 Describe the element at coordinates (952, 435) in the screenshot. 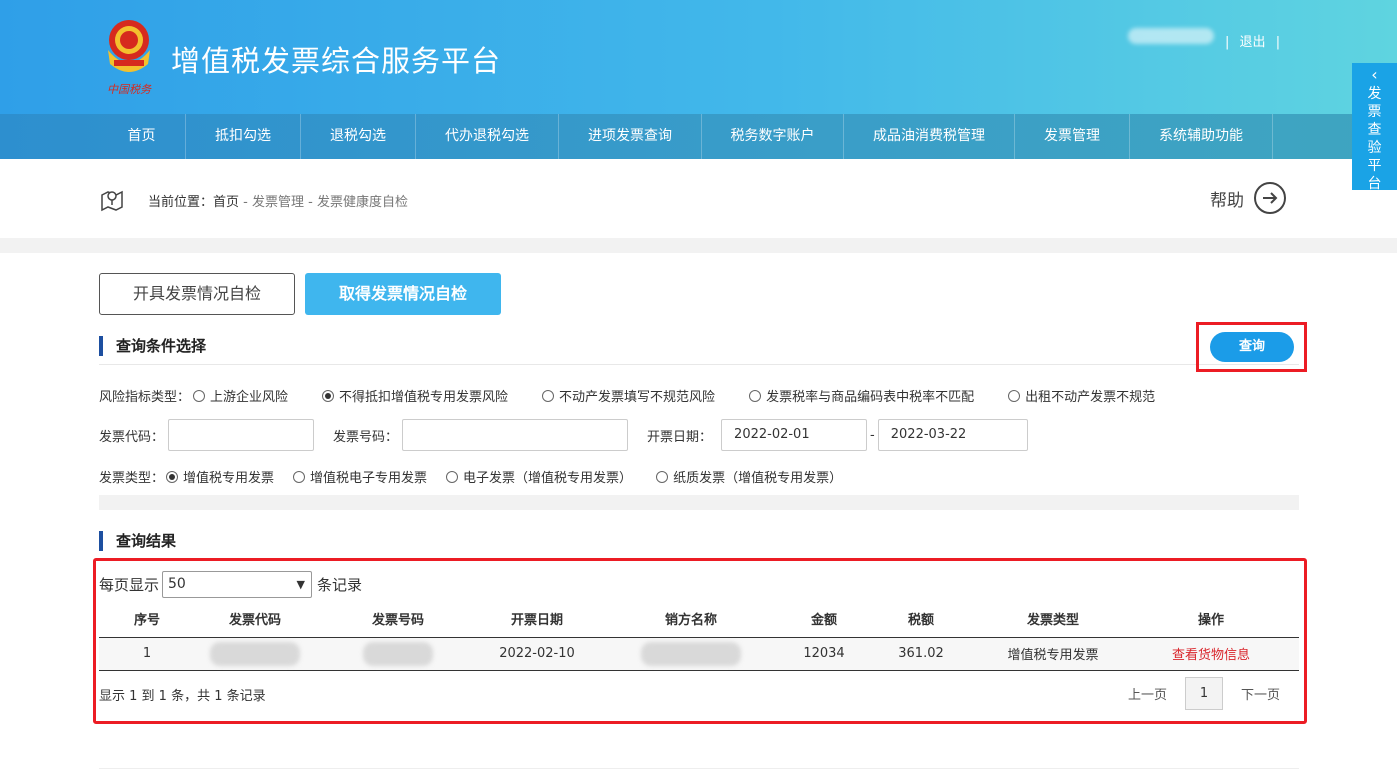

I see `date-to-input: 2022-03-22` at that location.